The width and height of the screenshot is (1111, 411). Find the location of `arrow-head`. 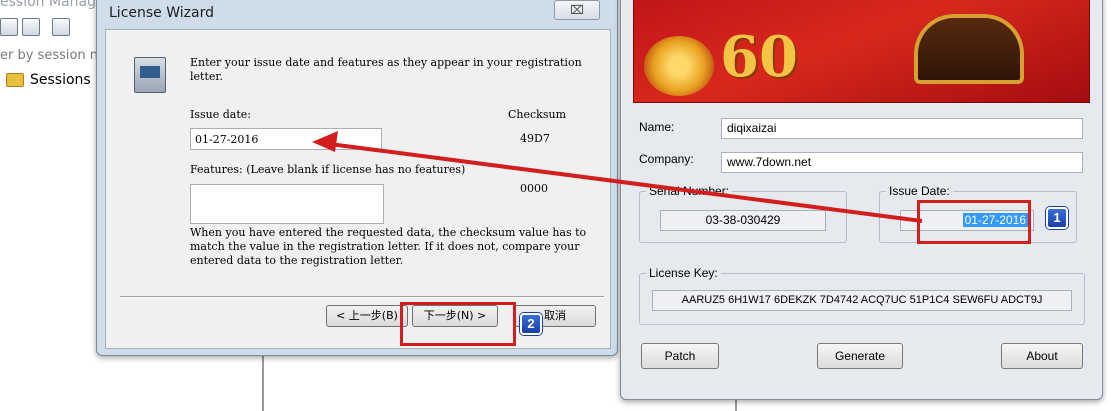

arrow-head is located at coordinates (325, 141).